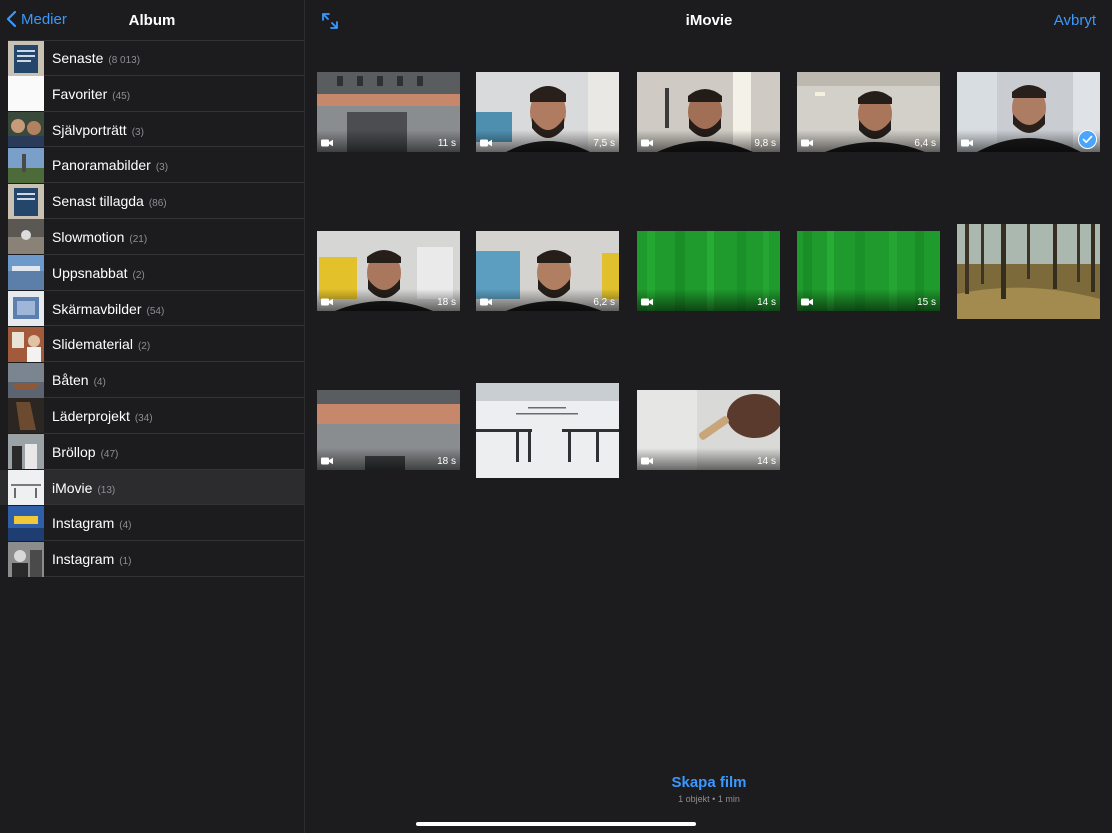 The height and width of the screenshot is (833, 1112). I want to click on album-count: (13), so click(106, 490).